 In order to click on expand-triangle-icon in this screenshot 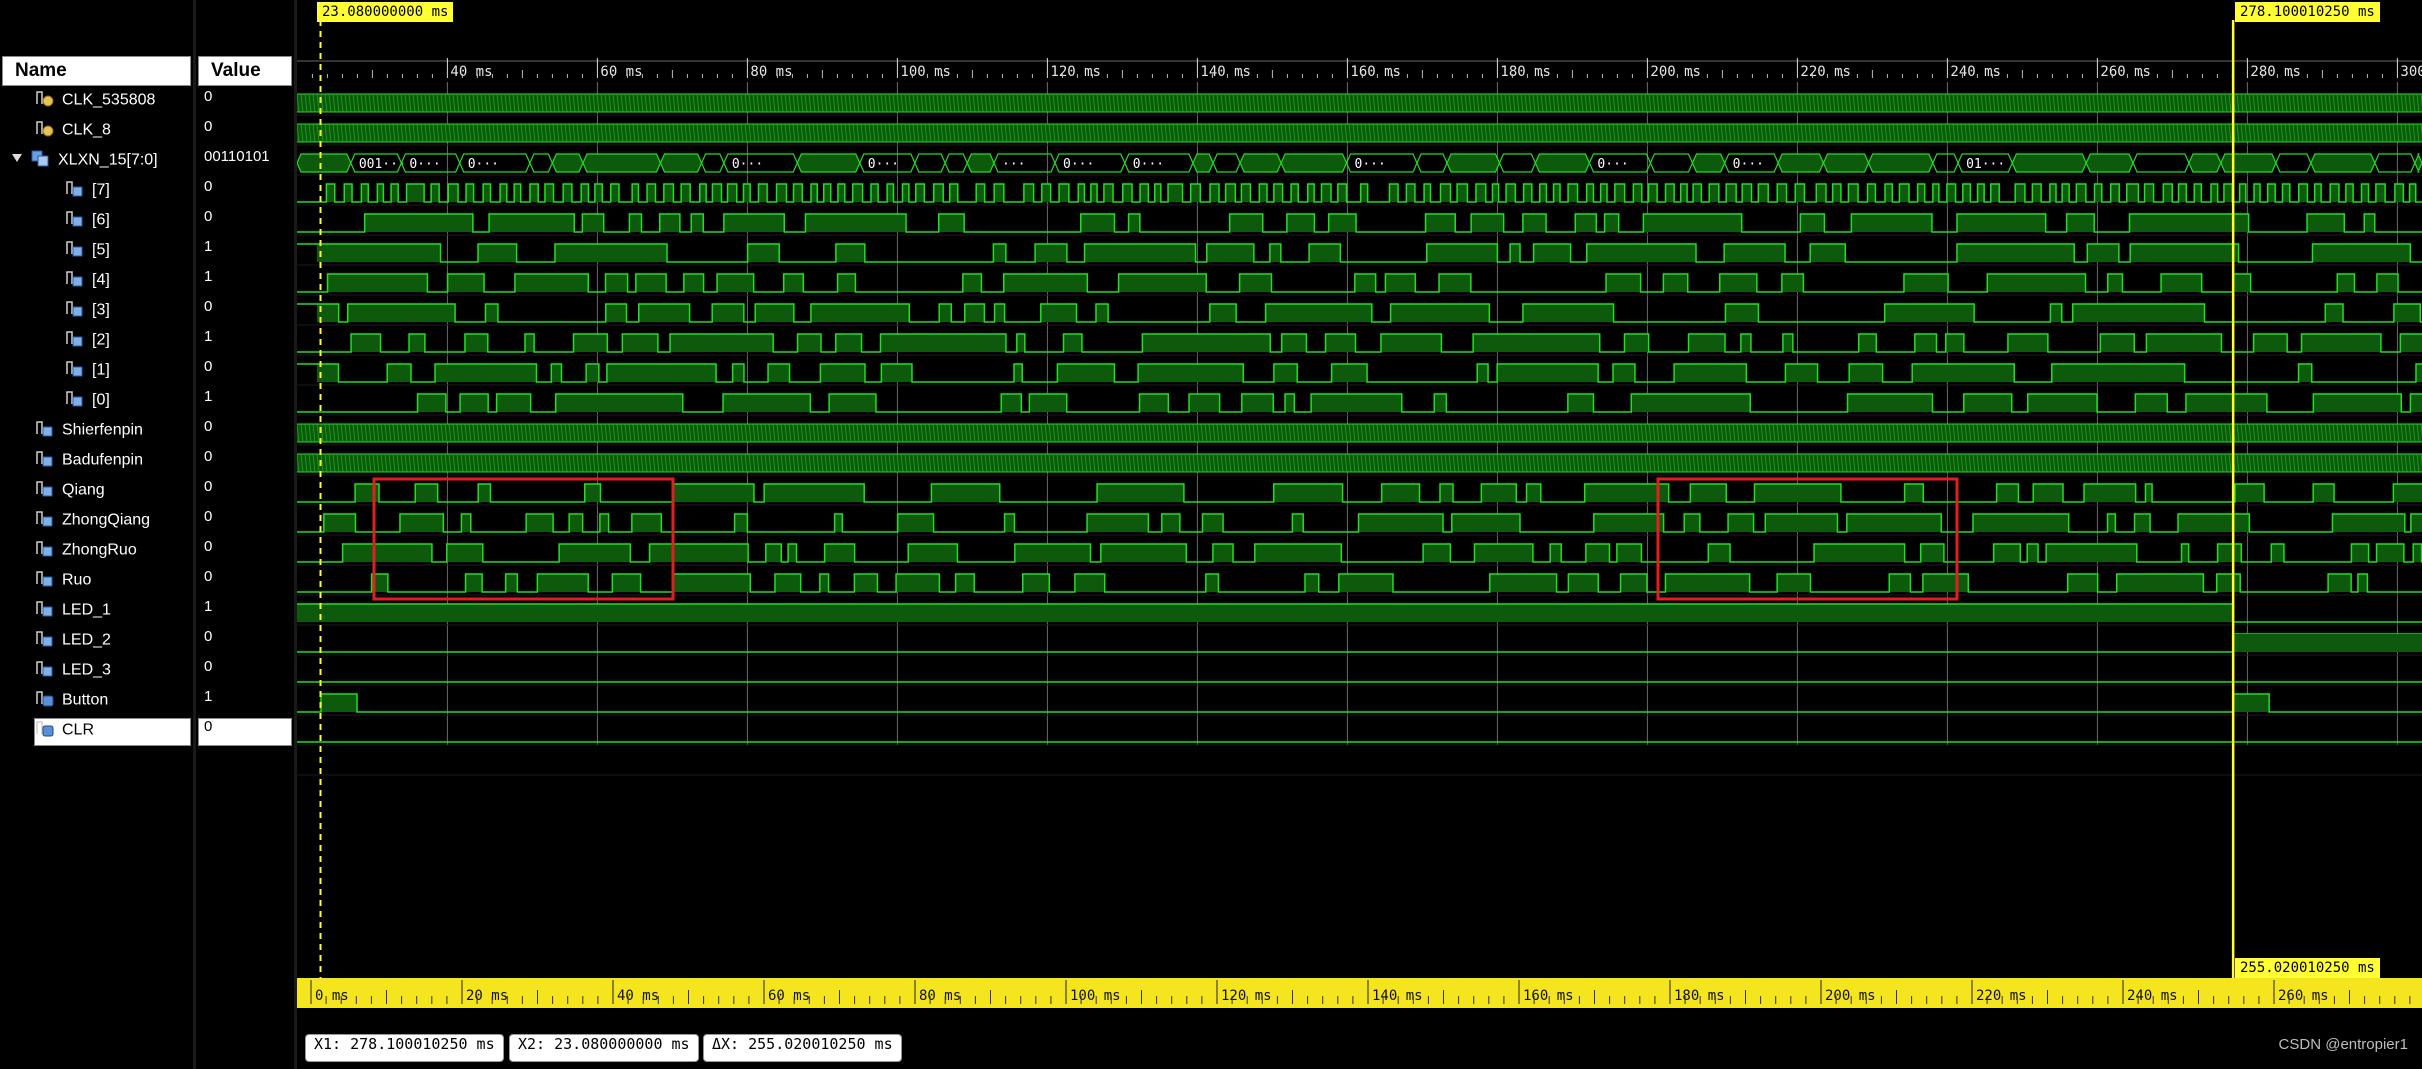, I will do `click(17, 160)`.